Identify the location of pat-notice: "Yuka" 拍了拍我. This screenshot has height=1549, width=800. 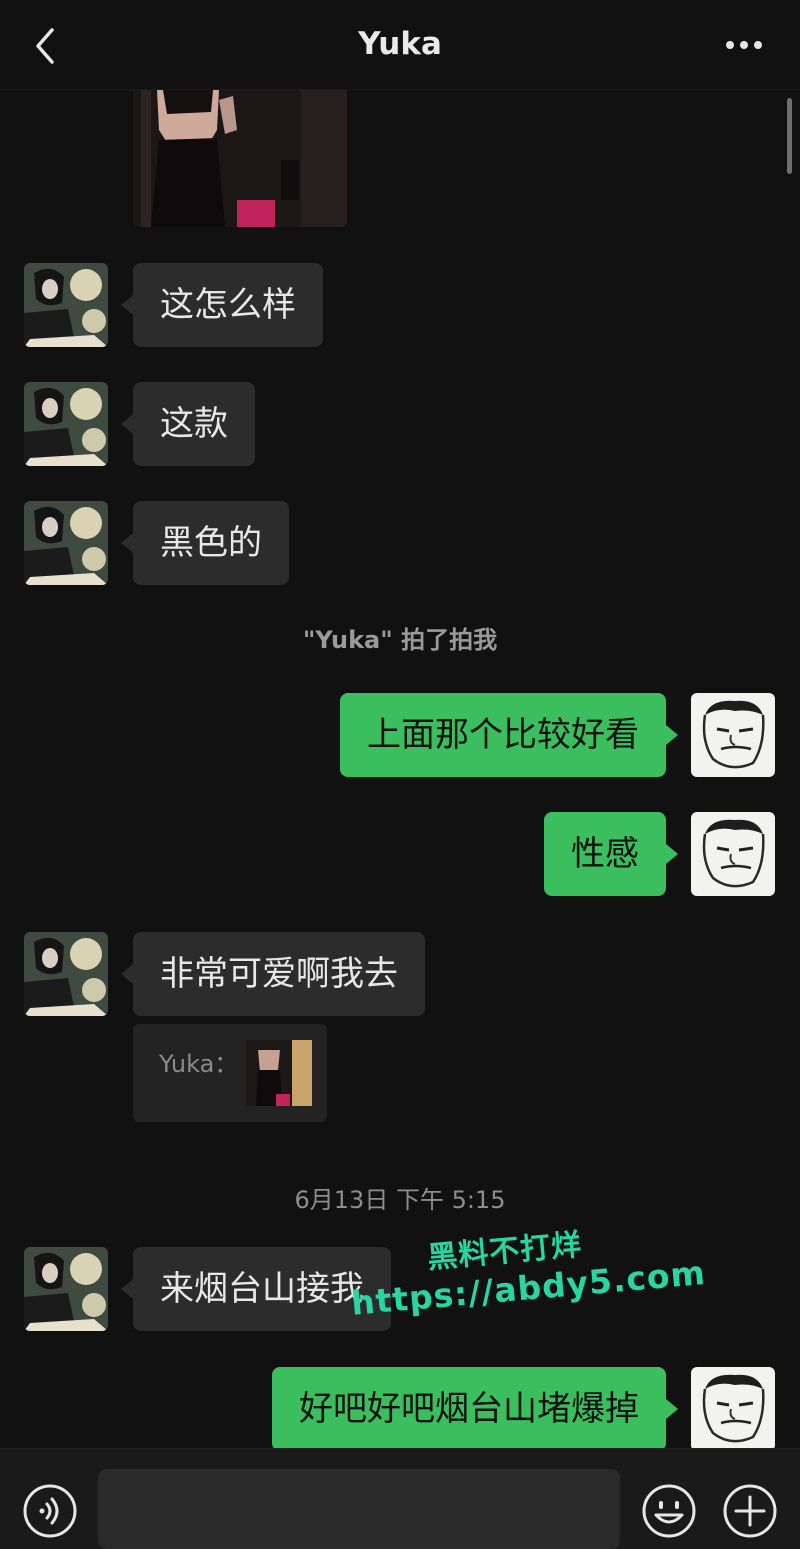
(400, 640).